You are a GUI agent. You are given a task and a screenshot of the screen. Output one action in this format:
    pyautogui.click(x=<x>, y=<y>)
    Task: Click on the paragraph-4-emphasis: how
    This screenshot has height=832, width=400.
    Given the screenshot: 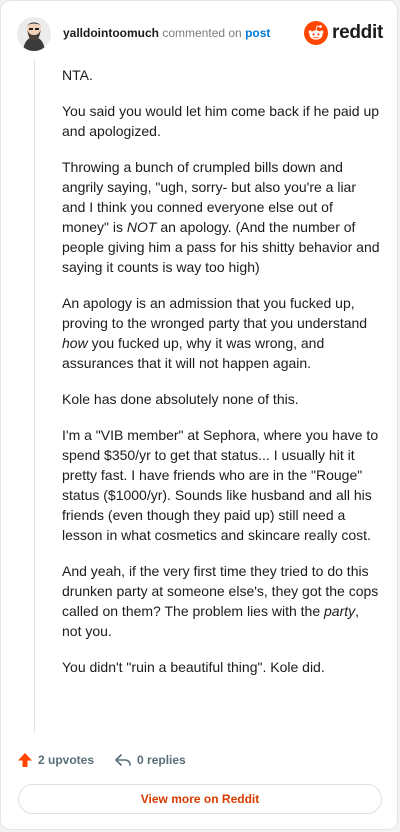 What is the action you would take?
    pyautogui.click(x=75, y=343)
    